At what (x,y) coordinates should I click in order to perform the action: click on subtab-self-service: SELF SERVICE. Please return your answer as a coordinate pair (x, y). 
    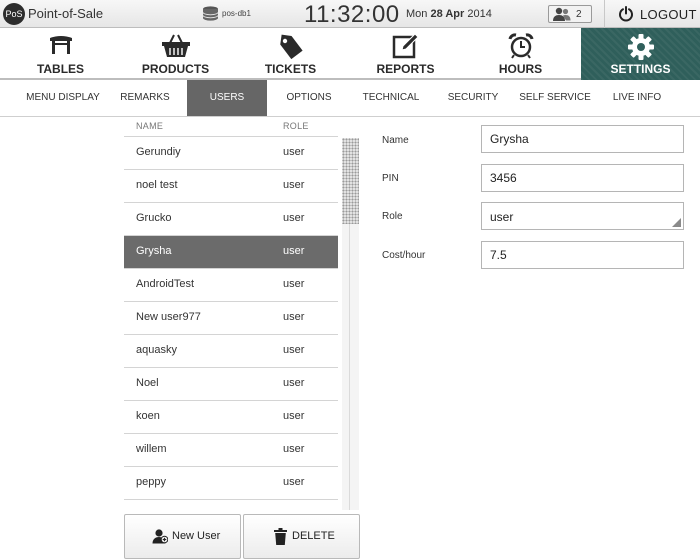
    Looking at the image, I should click on (555, 98).